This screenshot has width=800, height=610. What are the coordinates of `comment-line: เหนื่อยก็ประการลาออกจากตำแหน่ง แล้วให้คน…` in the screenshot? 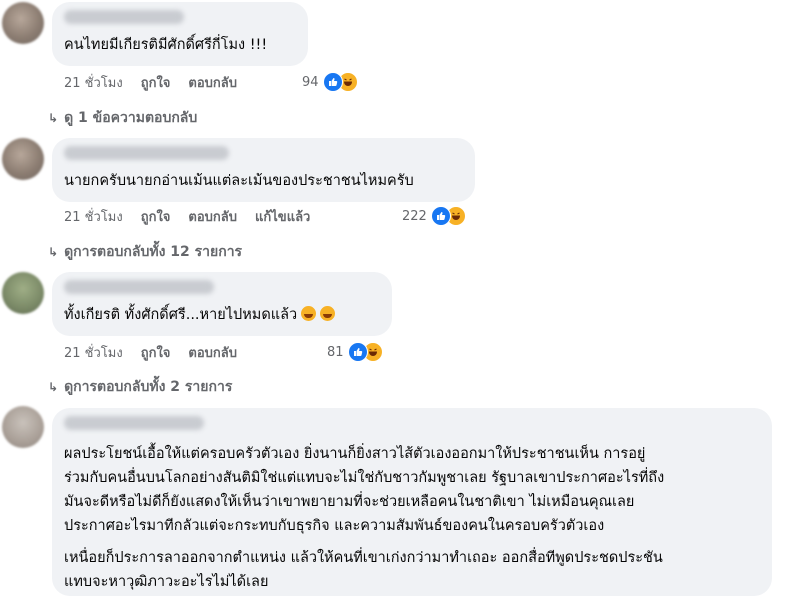 It's located at (363, 558).